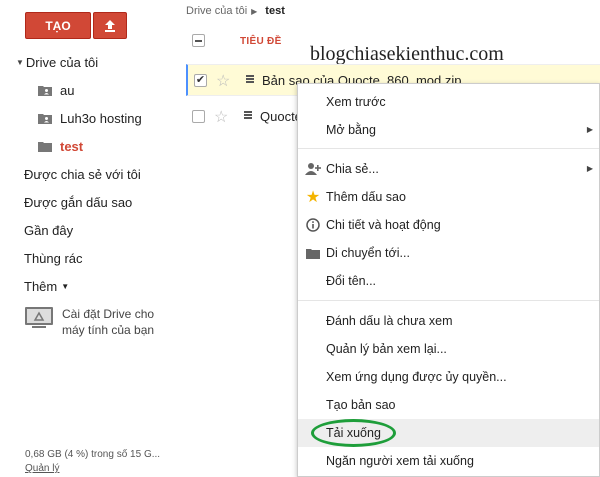  What do you see at coordinates (448, 225) in the screenshot?
I see `menu-item-details-activity: Chi tiết và hoạt động` at bounding box center [448, 225].